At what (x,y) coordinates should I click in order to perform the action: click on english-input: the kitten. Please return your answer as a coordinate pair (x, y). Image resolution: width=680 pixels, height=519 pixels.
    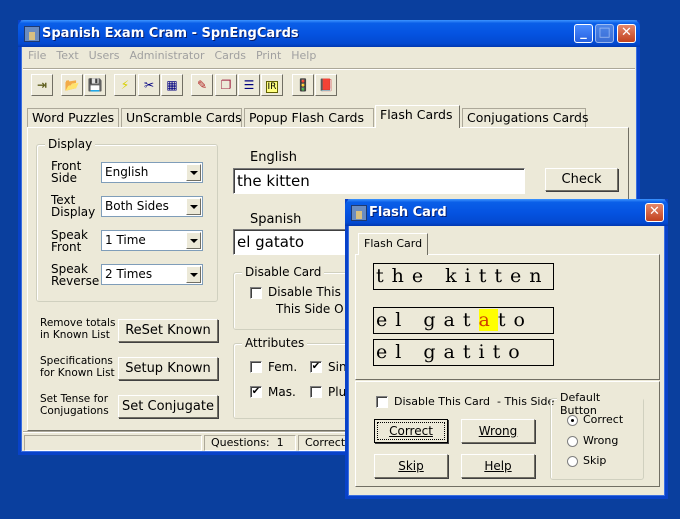
    Looking at the image, I should click on (379, 181).